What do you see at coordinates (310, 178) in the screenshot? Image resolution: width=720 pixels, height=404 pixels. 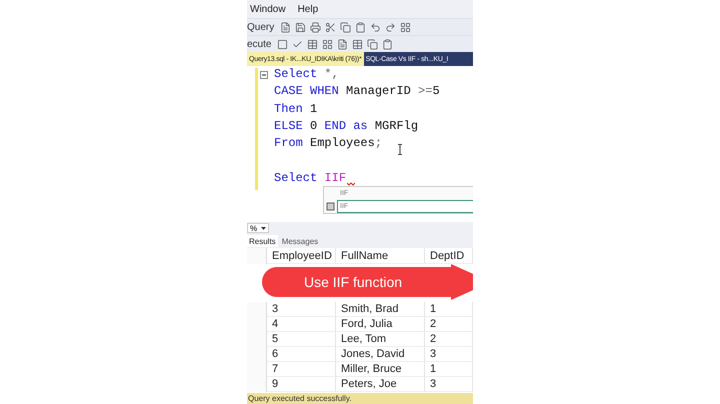 I see `code-line: Select IIF` at bounding box center [310, 178].